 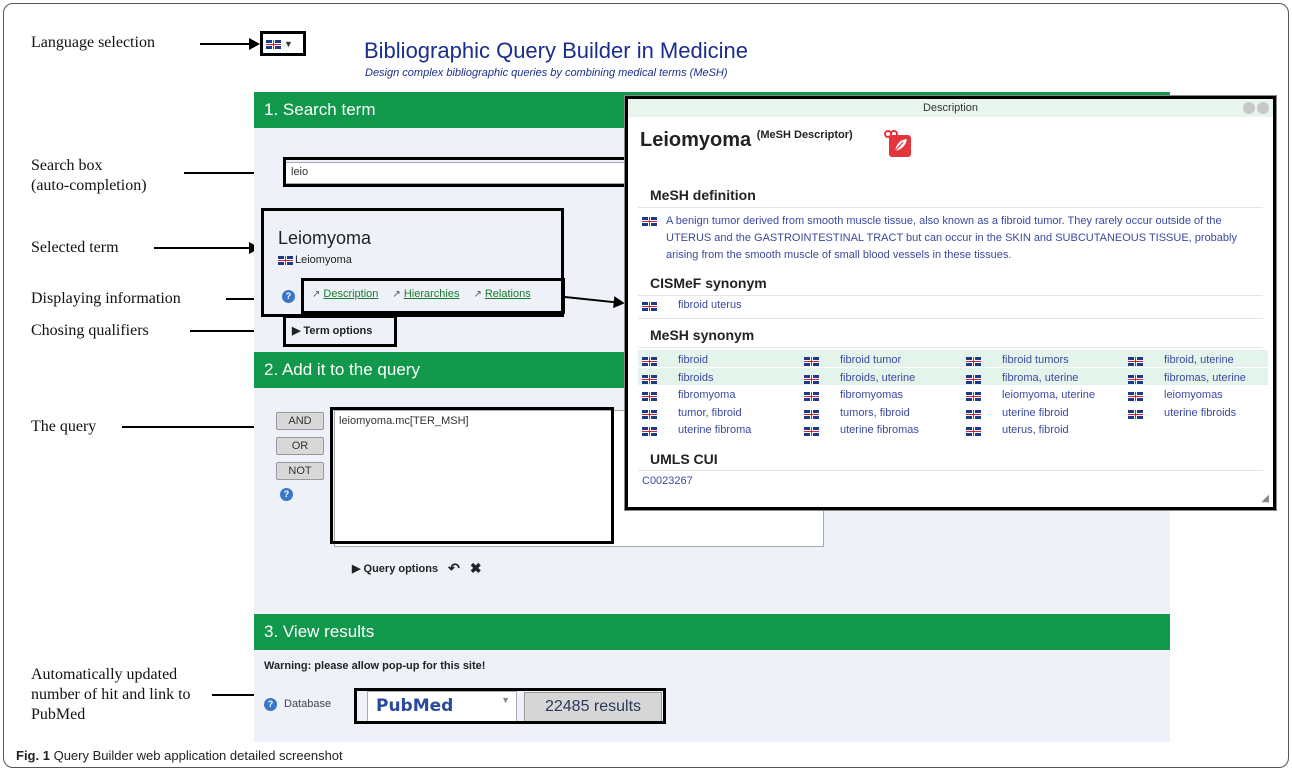 What do you see at coordinates (715, 430) in the screenshot?
I see `mesh-synonym: uterine fibroma` at bounding box center [715, 430].